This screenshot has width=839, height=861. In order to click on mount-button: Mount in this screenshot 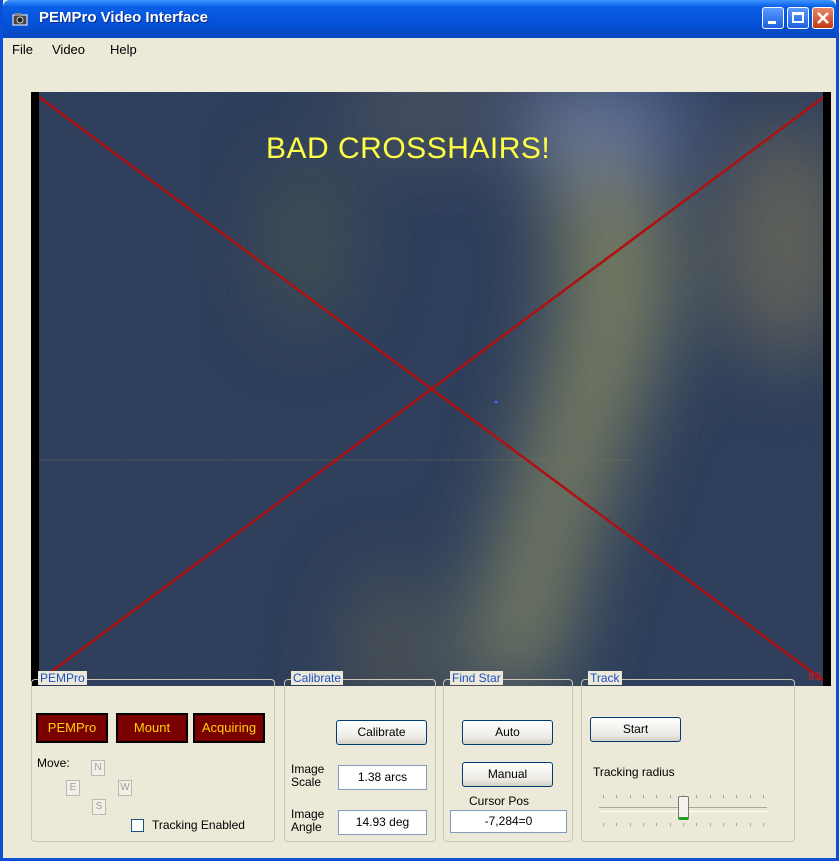, I will do `click(152, 728)`.